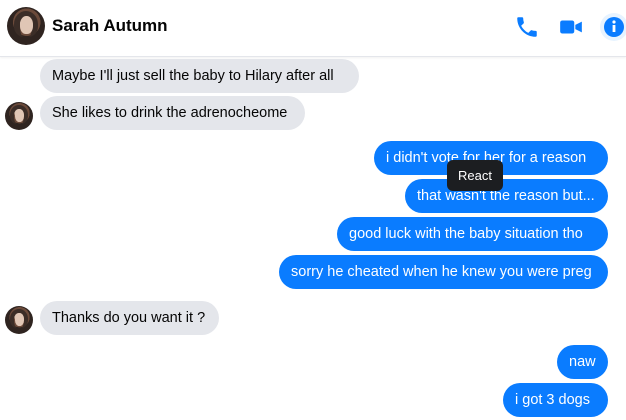 The image size is (626, 420). Describe the element at coordinates (475, 175) in the screenshot. I see `react-tooltip: React` at that location.